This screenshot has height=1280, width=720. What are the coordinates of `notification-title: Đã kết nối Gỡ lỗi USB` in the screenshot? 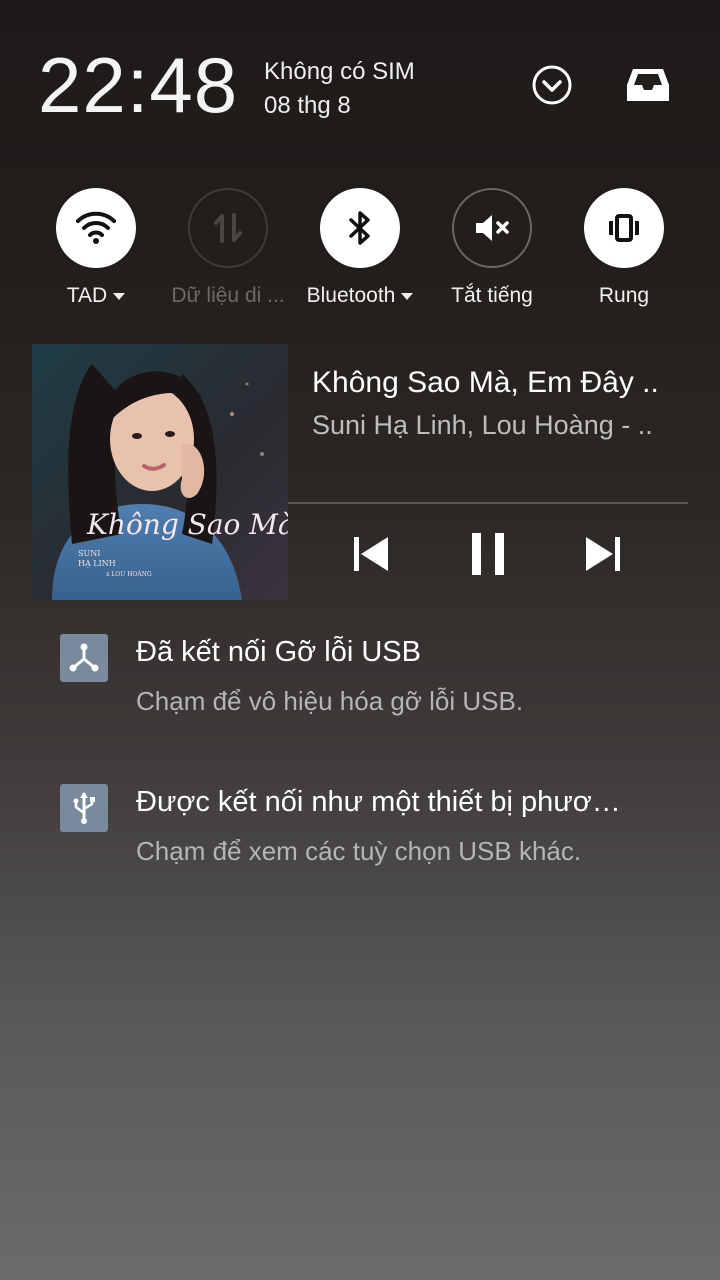 It's located at (278, 652).